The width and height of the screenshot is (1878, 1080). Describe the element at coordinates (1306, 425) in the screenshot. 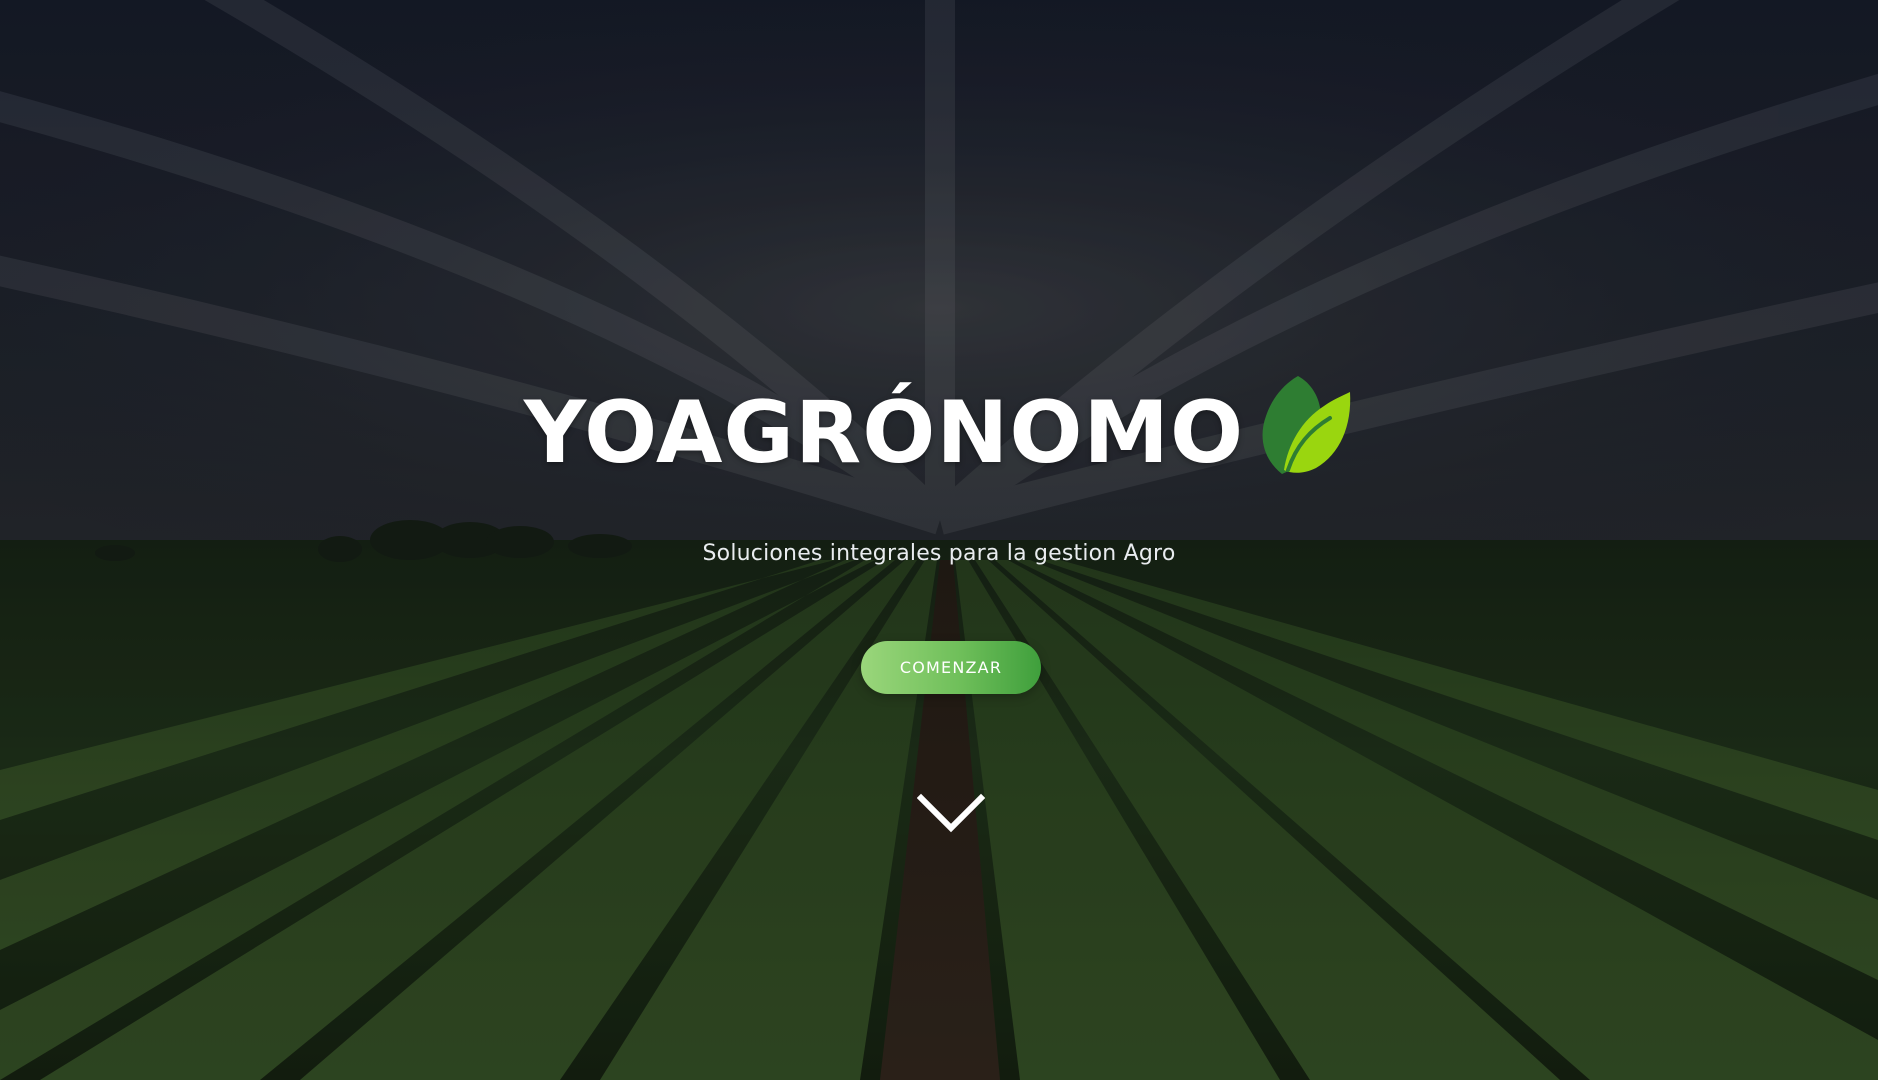

I see `leaf-icon` at that location.